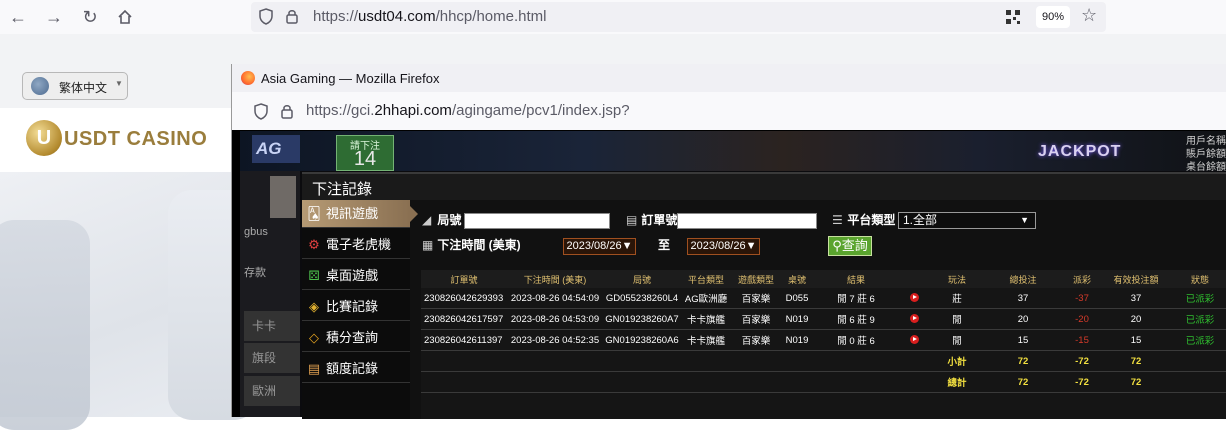  Describe the element at coordinates (314, 213) in the screenshot. I see `cards-icon: 🂡` at that location.